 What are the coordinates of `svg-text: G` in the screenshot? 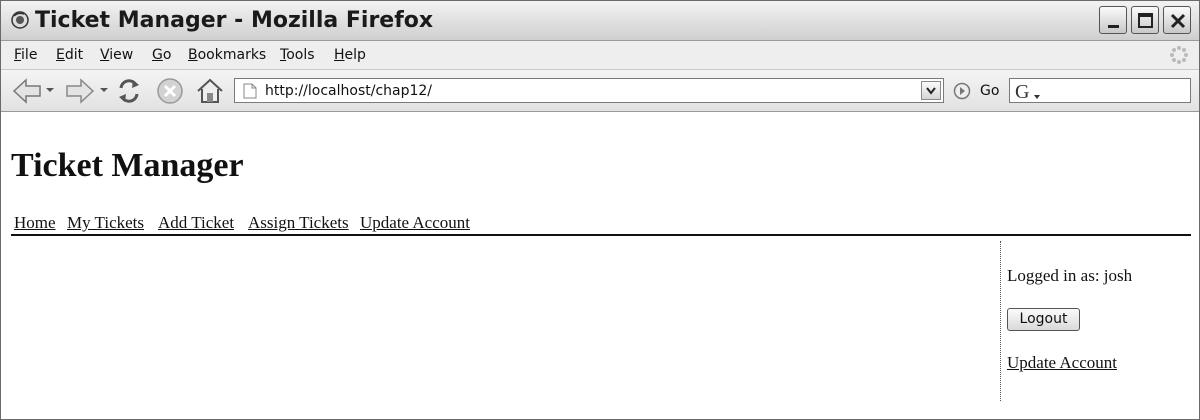 It's located at (1022, 91).